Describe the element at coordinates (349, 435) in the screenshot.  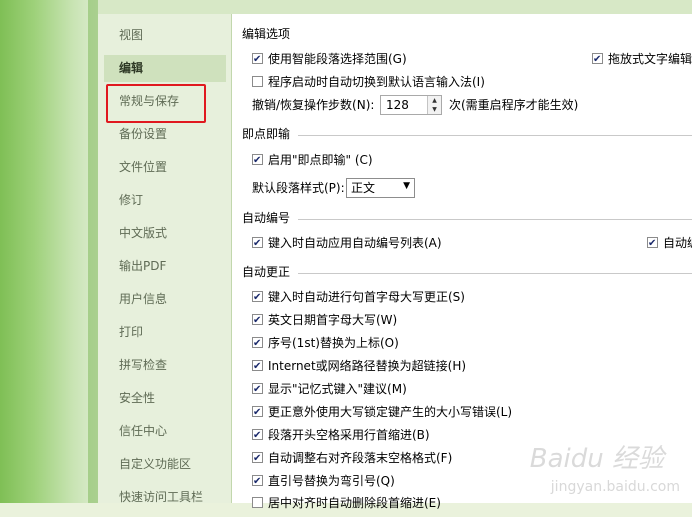
I see `auto-correct-label: 段落开头空格采用行首缩进(B)` at that location.